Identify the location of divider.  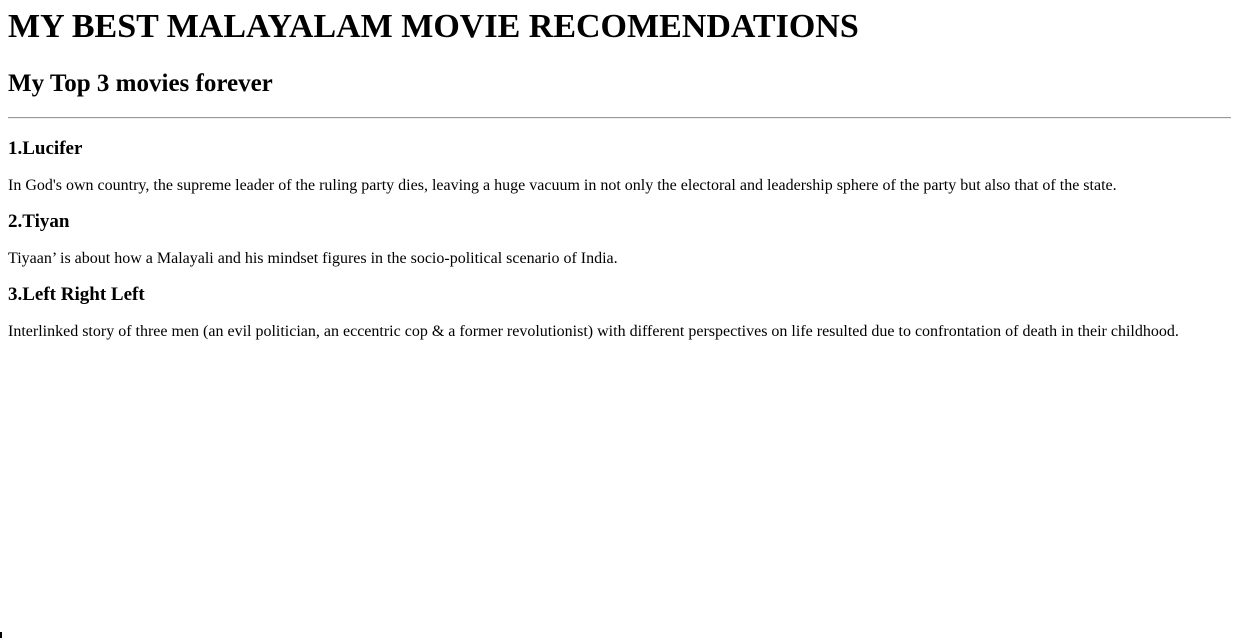
(619, 118).